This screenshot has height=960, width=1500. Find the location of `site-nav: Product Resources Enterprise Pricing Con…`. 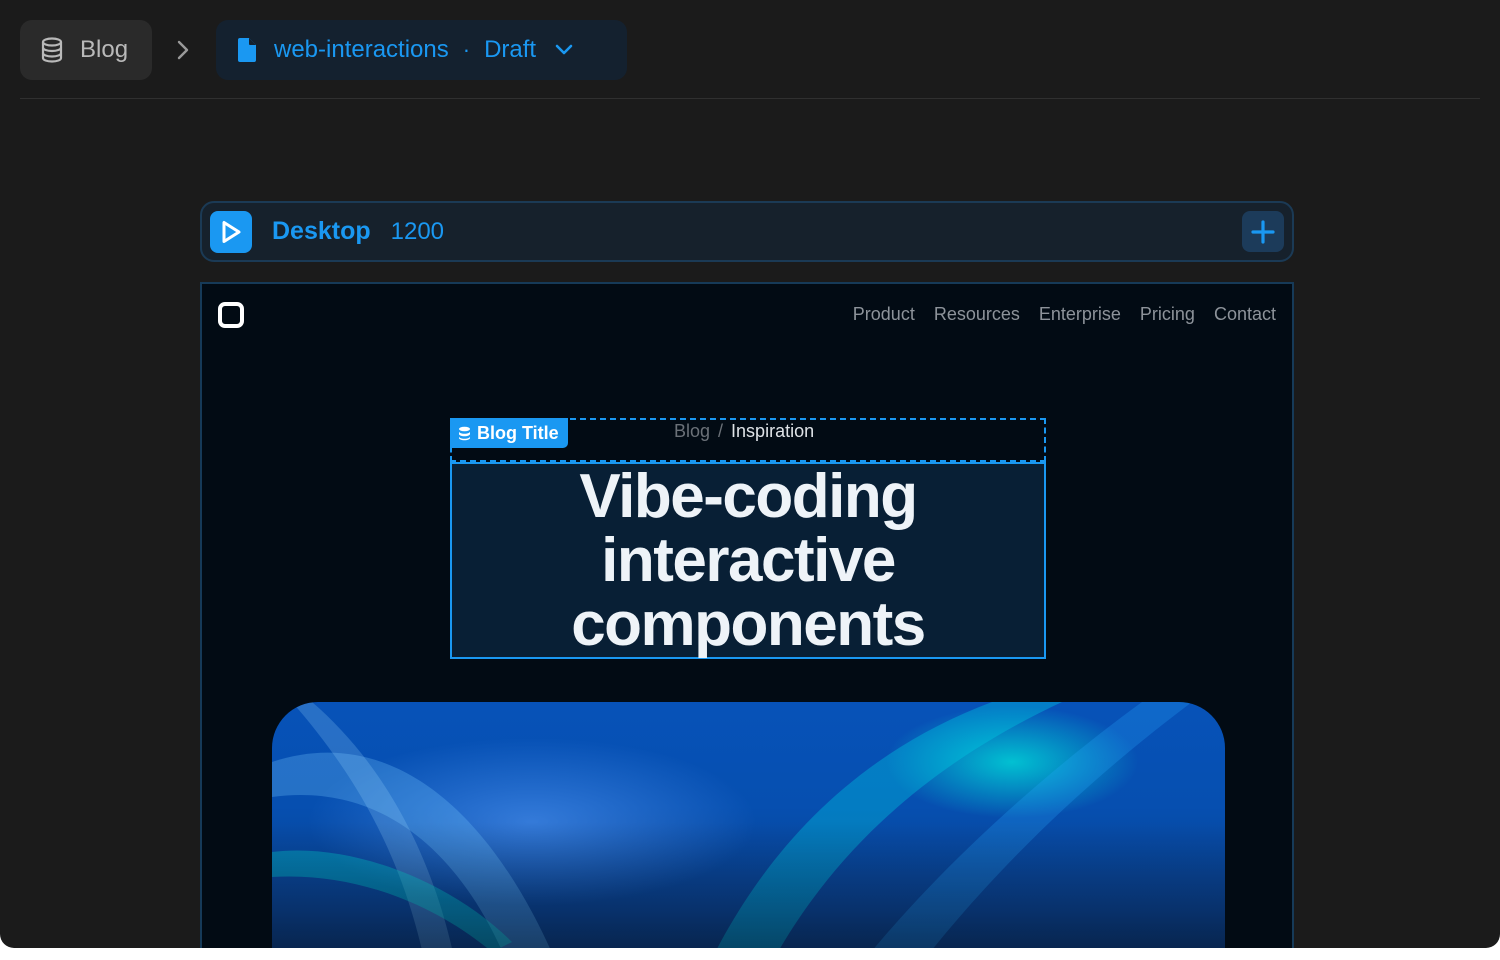

site-nav: Product Resources Enterprise Pricing Con… is located at coordinates (1064, 314).